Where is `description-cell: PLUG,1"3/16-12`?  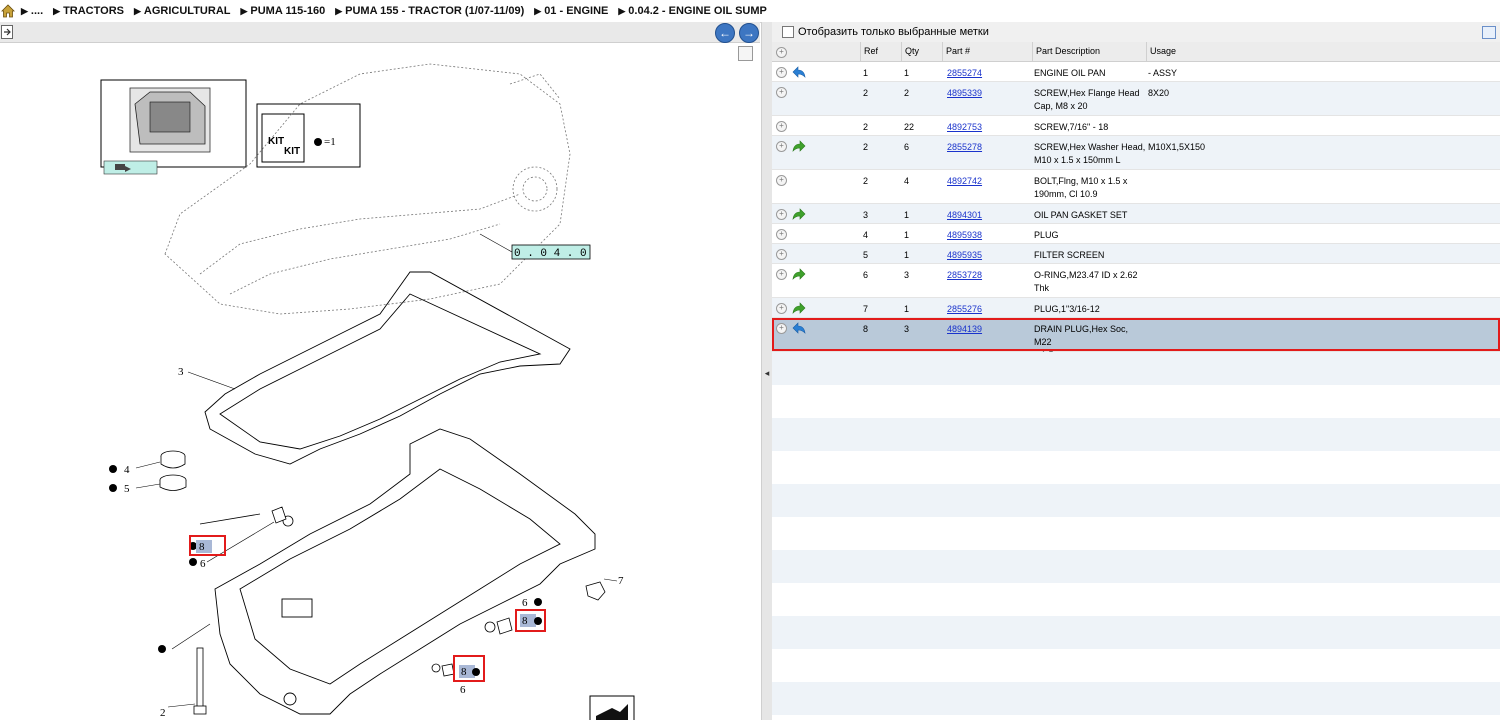
description-cell: PLUG,1"3/16-12 is located at coordinates (1090, 309).